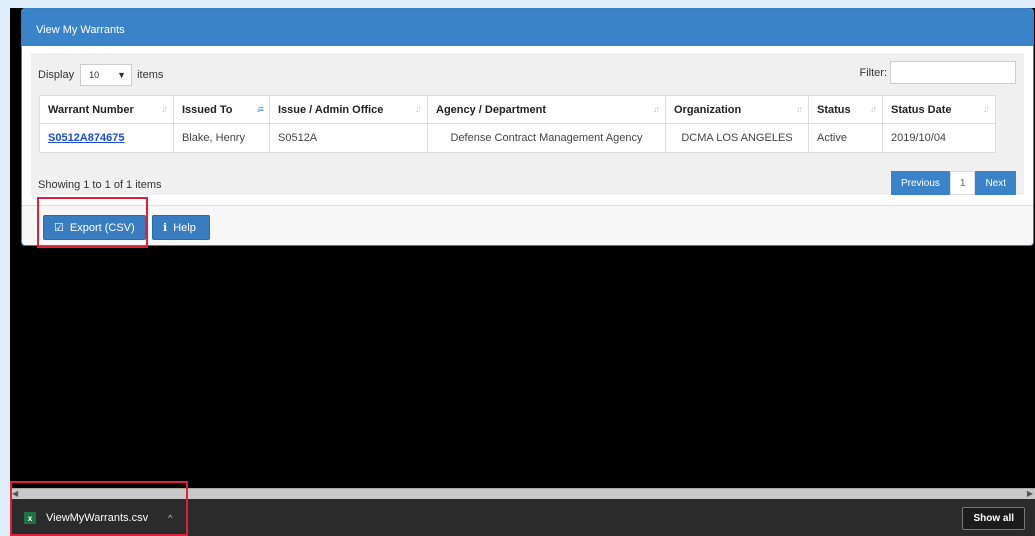  What do you see at coordinates (106, 109) in the screenshot?
I see `col-warrant-number: Warrant Number ↓↑` at bounding box center [106, 109].